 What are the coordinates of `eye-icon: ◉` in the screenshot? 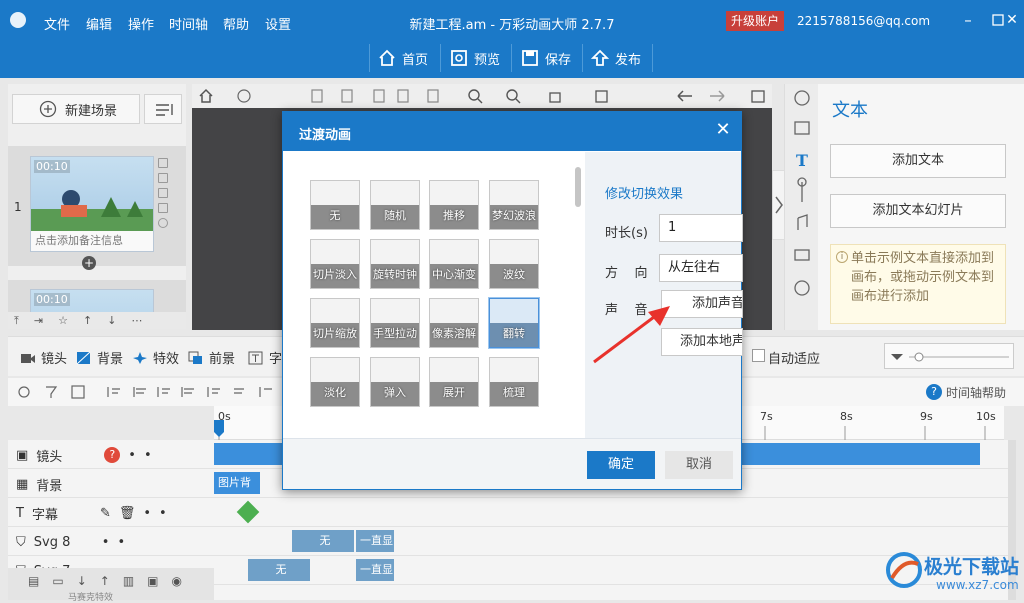 It's located at (177, 587).